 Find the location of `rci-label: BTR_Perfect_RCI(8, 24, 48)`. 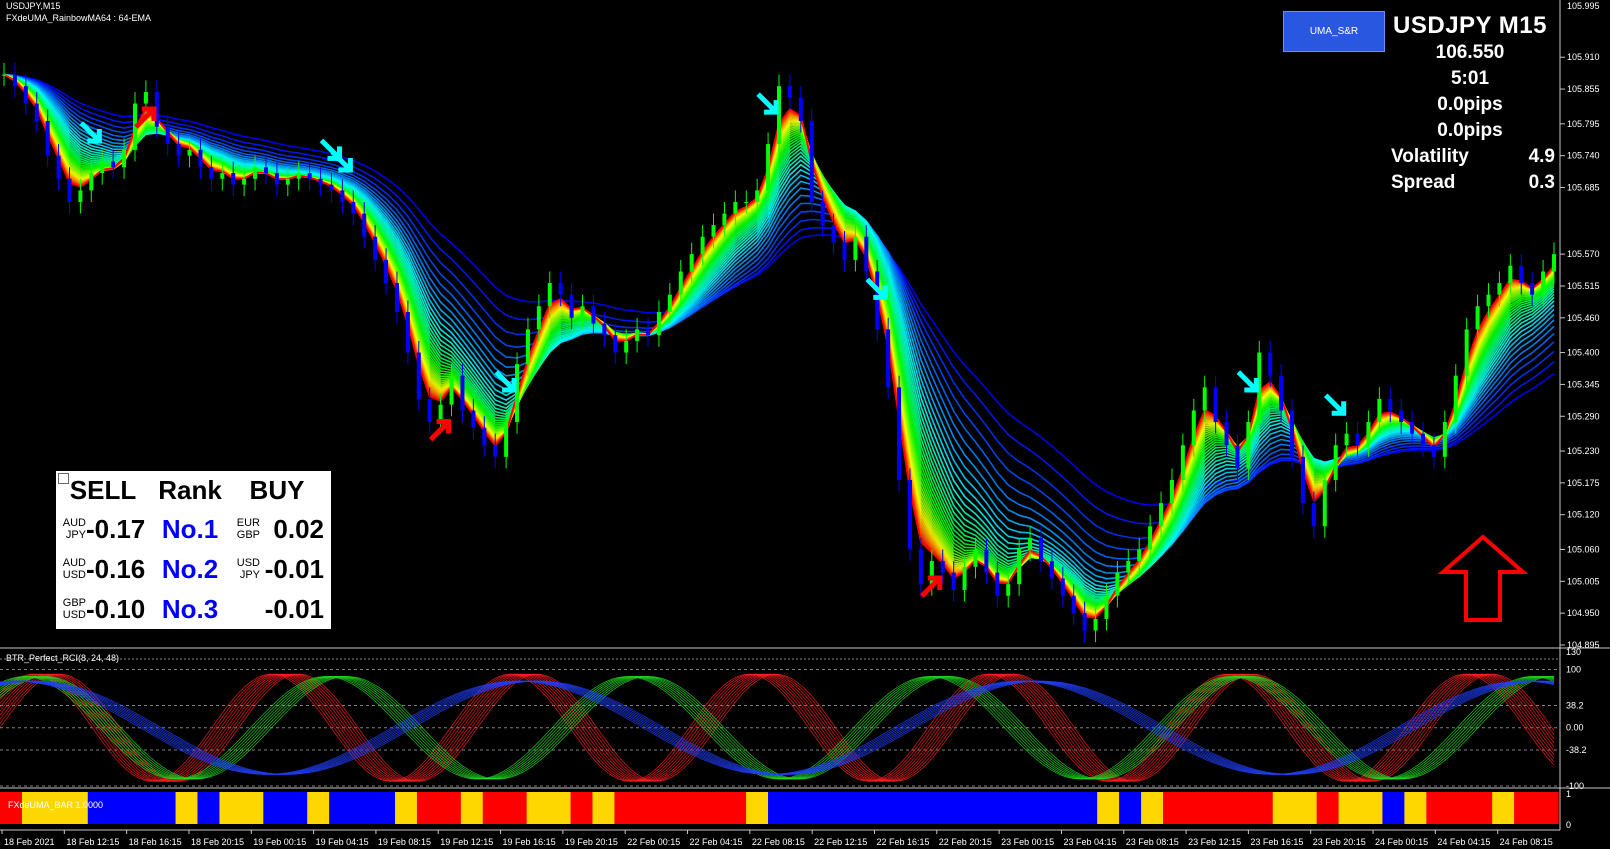

rci-label: BTR_Perfect_RCI(8, 24, 48) is located at coordinates (63, 658).